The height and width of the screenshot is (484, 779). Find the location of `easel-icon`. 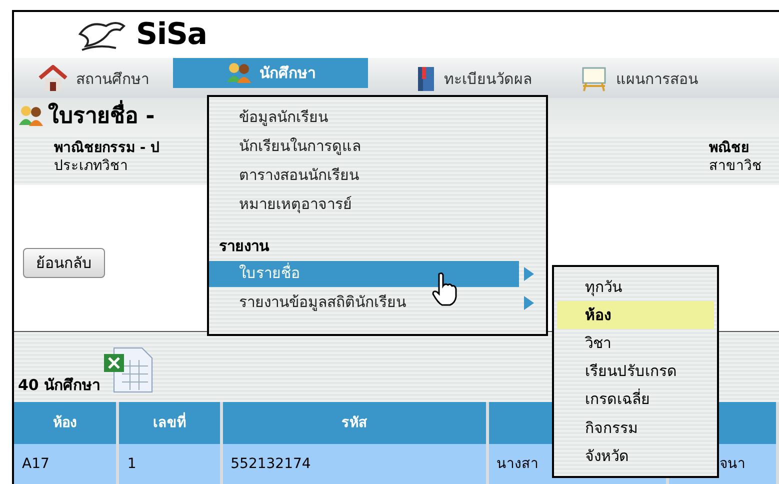

easel-icon is located at coordinates (594, 79).